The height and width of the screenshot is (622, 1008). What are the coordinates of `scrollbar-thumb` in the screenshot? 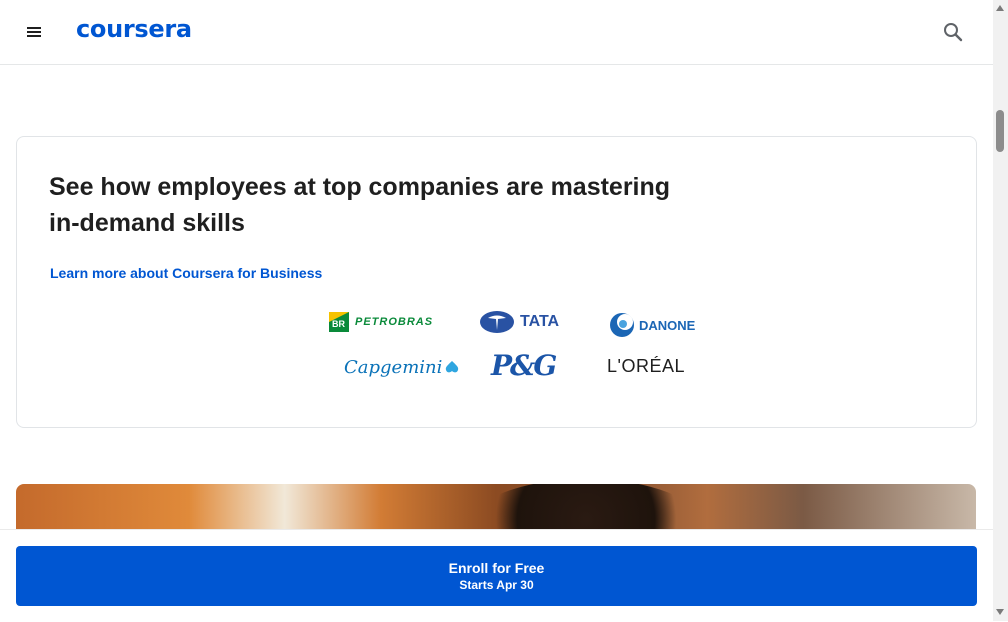 It's located at (1000, 131).